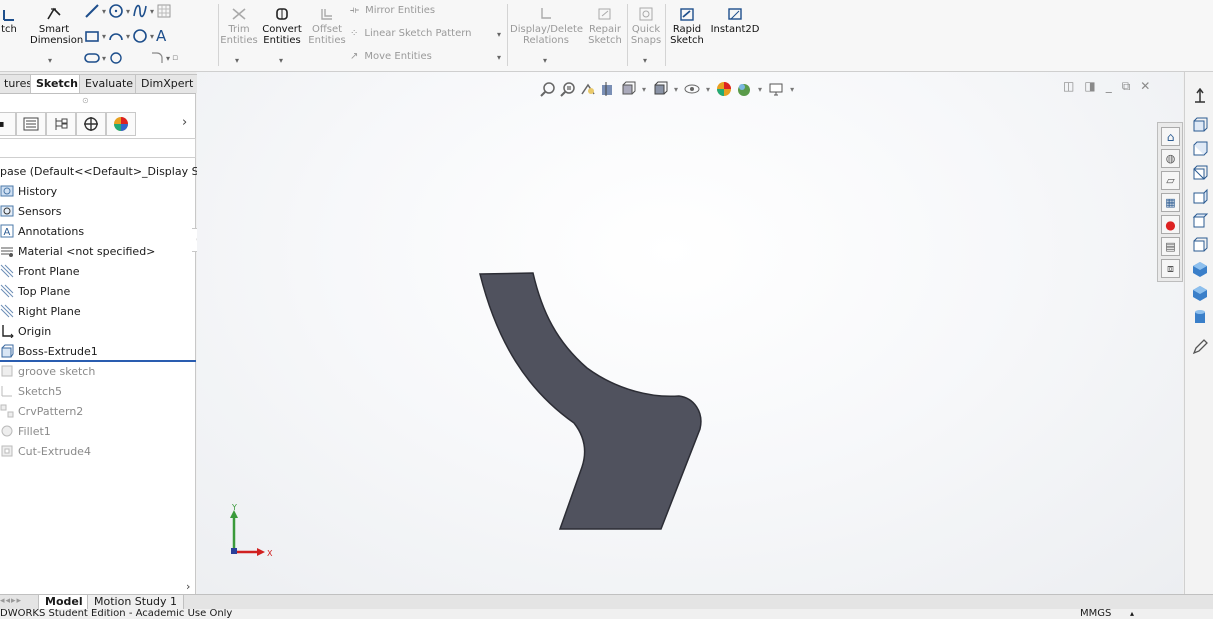  Describe the element at coordinates (1170, 136) in the screenshot. I see `solidworks-resources-tab: ⌂` at that location.